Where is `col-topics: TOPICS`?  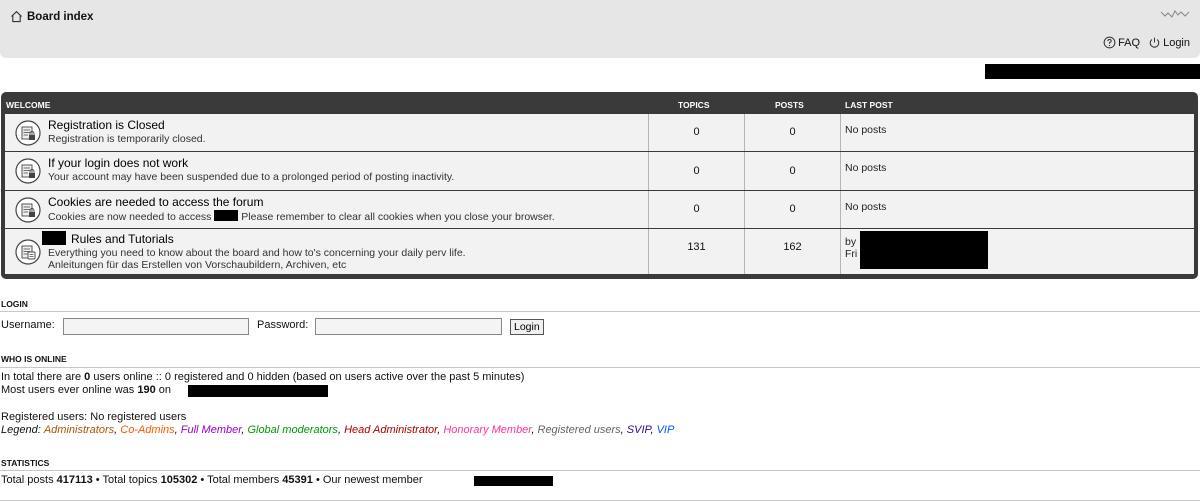 col-topics: TOPICS is located at coordinates (694, 105).